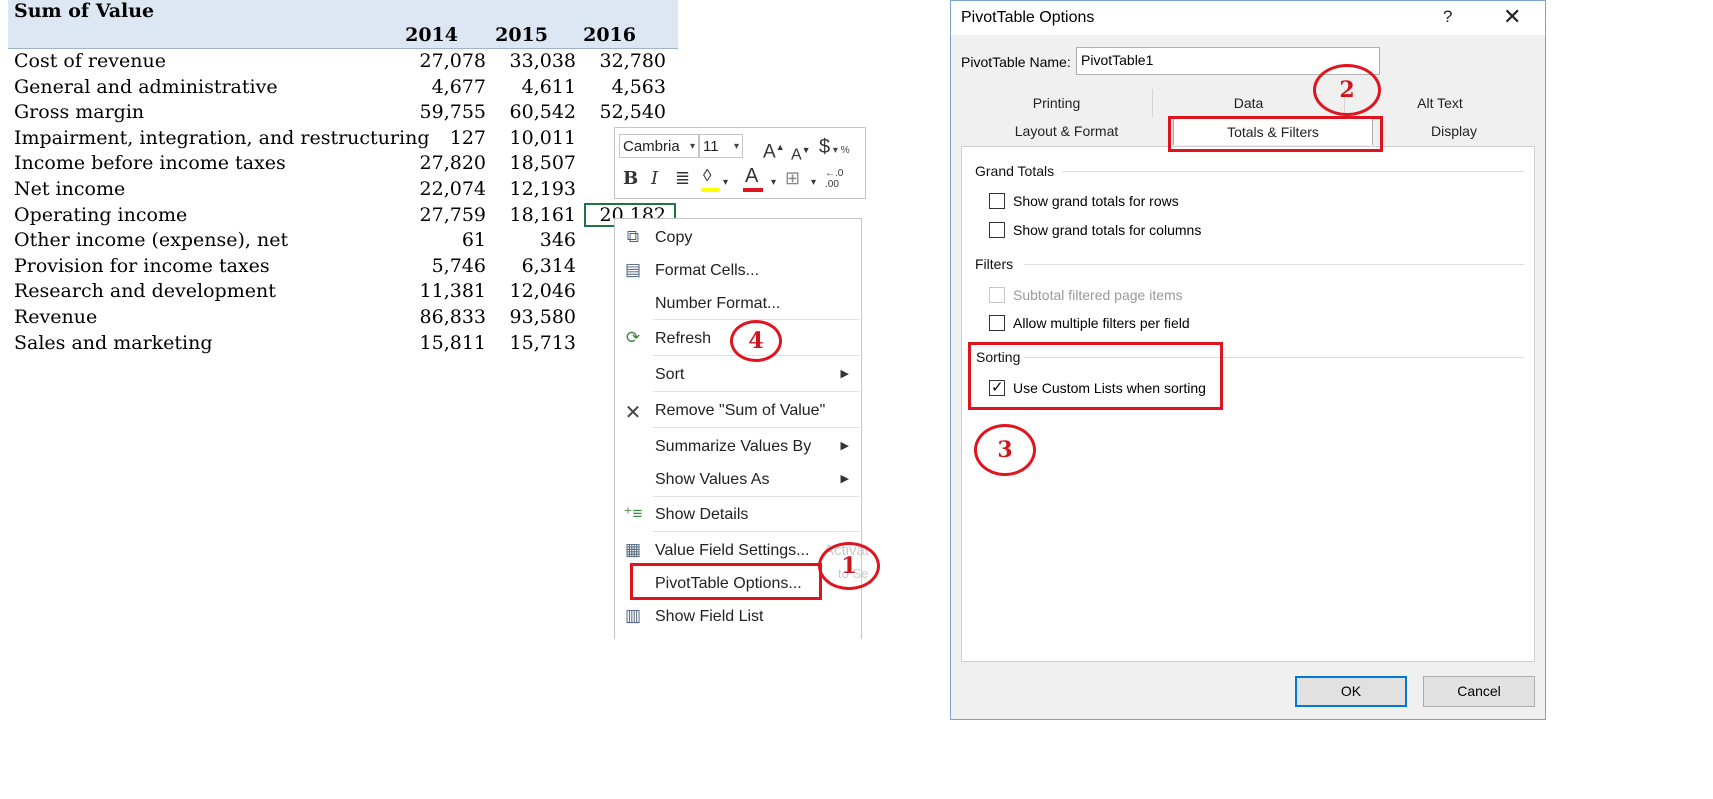 This screenshot has width=1713, height=799. Describe the element at coordinates (340, 216) in the screenshot. I see `table-row: Operating income 27,759 18,161 20,182` at that location.